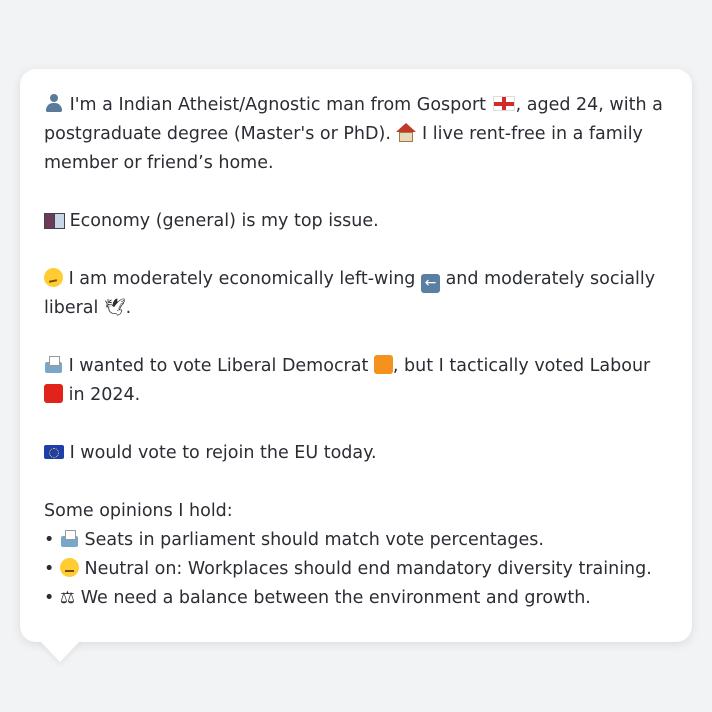  What do you see at coordinates (104, 395) in the screenshot?
I see `vote-text-3: in 2024.` at bounding box center [104, 395].